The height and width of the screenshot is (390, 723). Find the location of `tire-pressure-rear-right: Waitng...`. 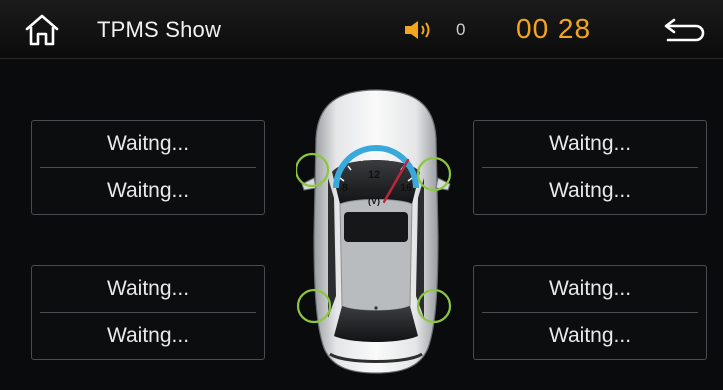

tire-pressure-rear-right: Waitng... is located at coordinates (590, 288).